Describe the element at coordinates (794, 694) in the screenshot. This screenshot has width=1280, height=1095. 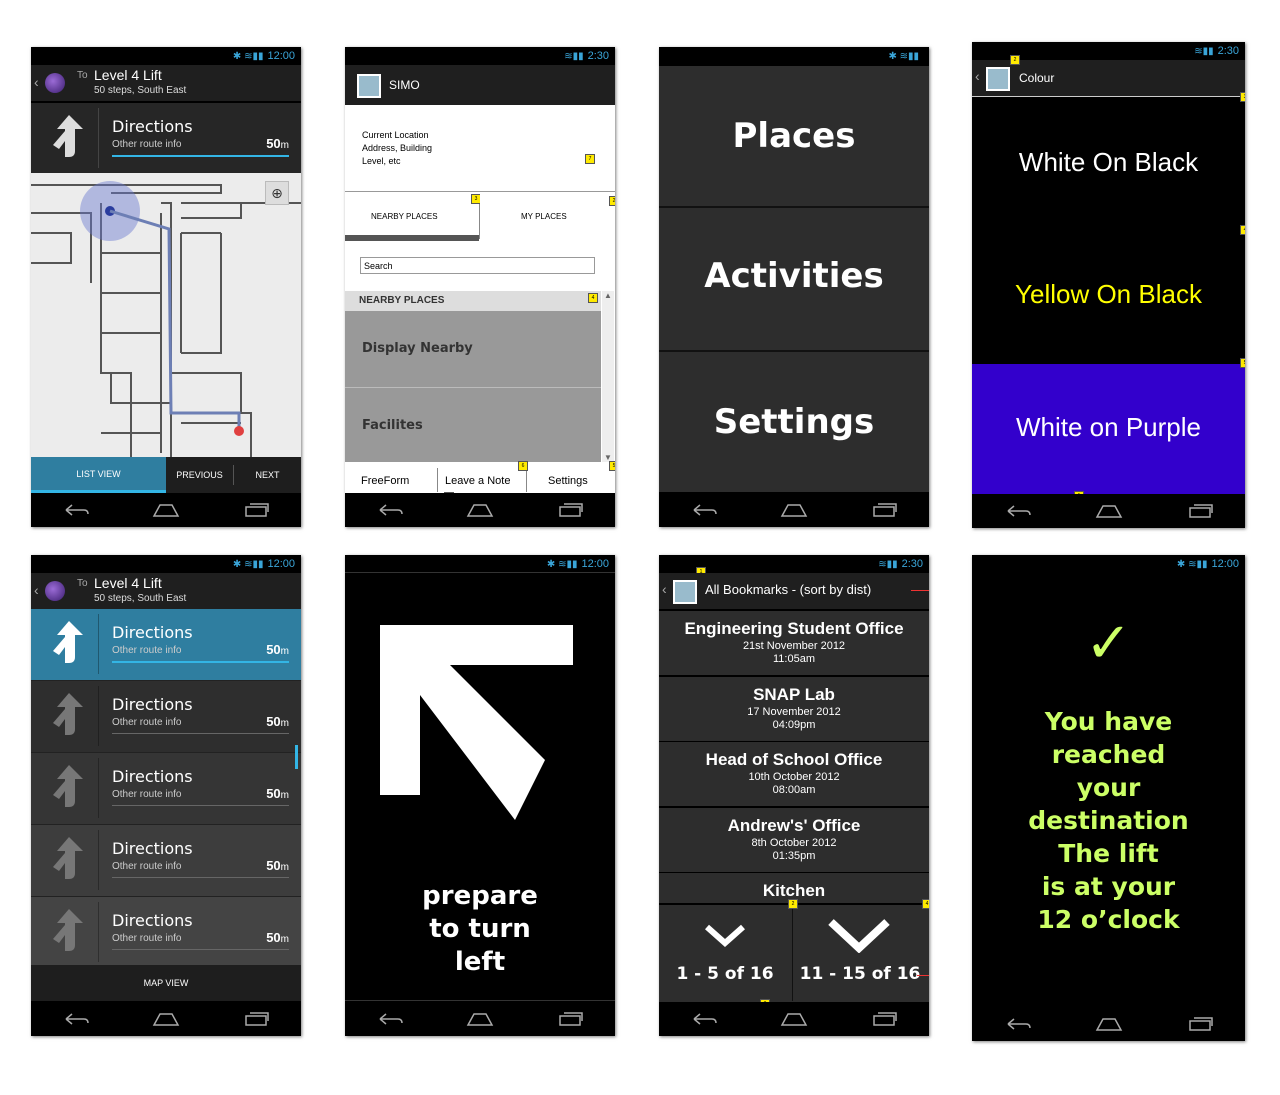
I see `bookmark-name: SNAP Lab` at that location.